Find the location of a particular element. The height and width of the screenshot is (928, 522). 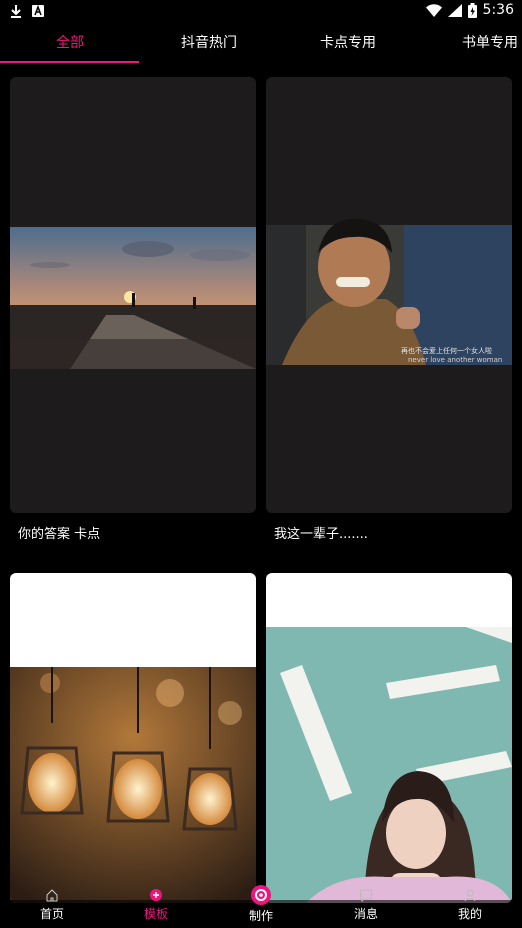

profile-icon is located at coordinates (470, 895).